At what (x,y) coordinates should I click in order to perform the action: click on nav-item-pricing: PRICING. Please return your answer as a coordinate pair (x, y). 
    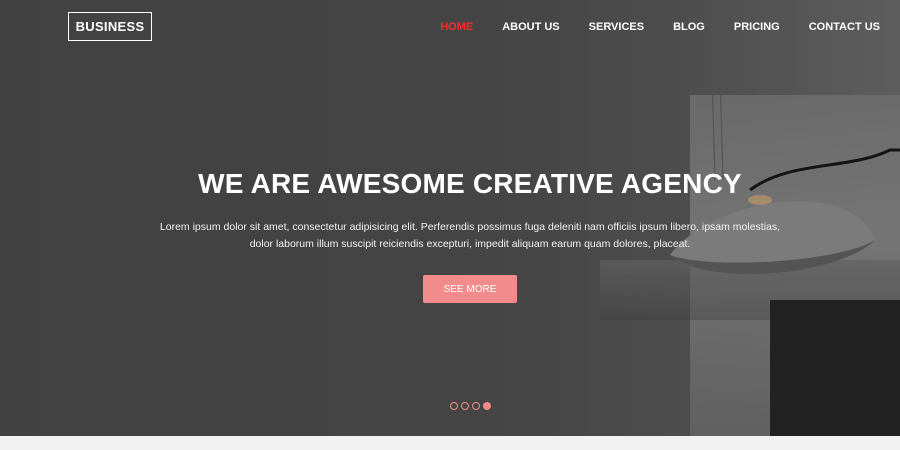
    Looking at the image, I should click on (757, 27).